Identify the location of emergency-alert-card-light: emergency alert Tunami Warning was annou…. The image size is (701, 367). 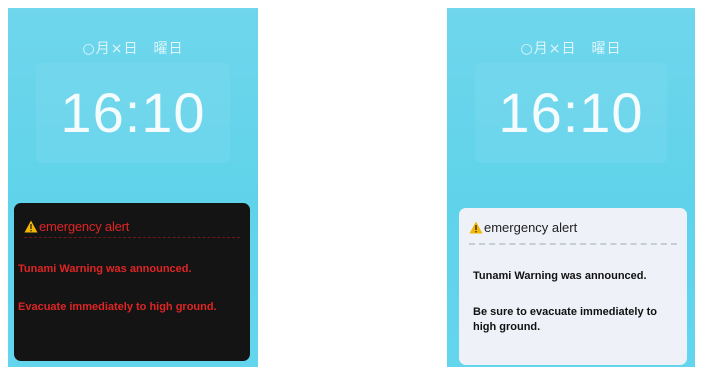
(573, 286).